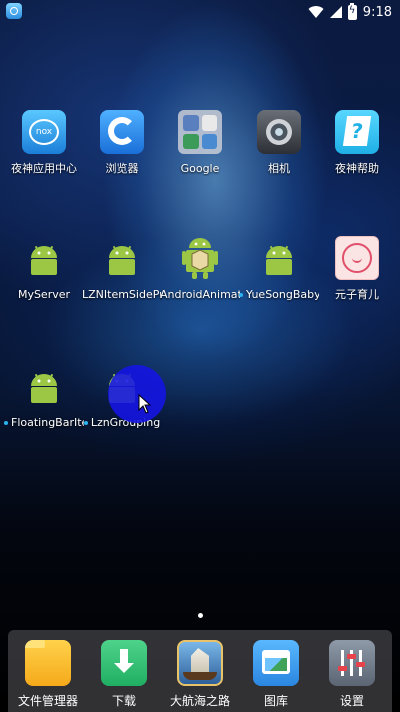 This screenshot has width=400, height=712. What do you see at coordinates (316, 12) in the screenshot?
I see `wifi-icon` at bounding box center [316, 12].